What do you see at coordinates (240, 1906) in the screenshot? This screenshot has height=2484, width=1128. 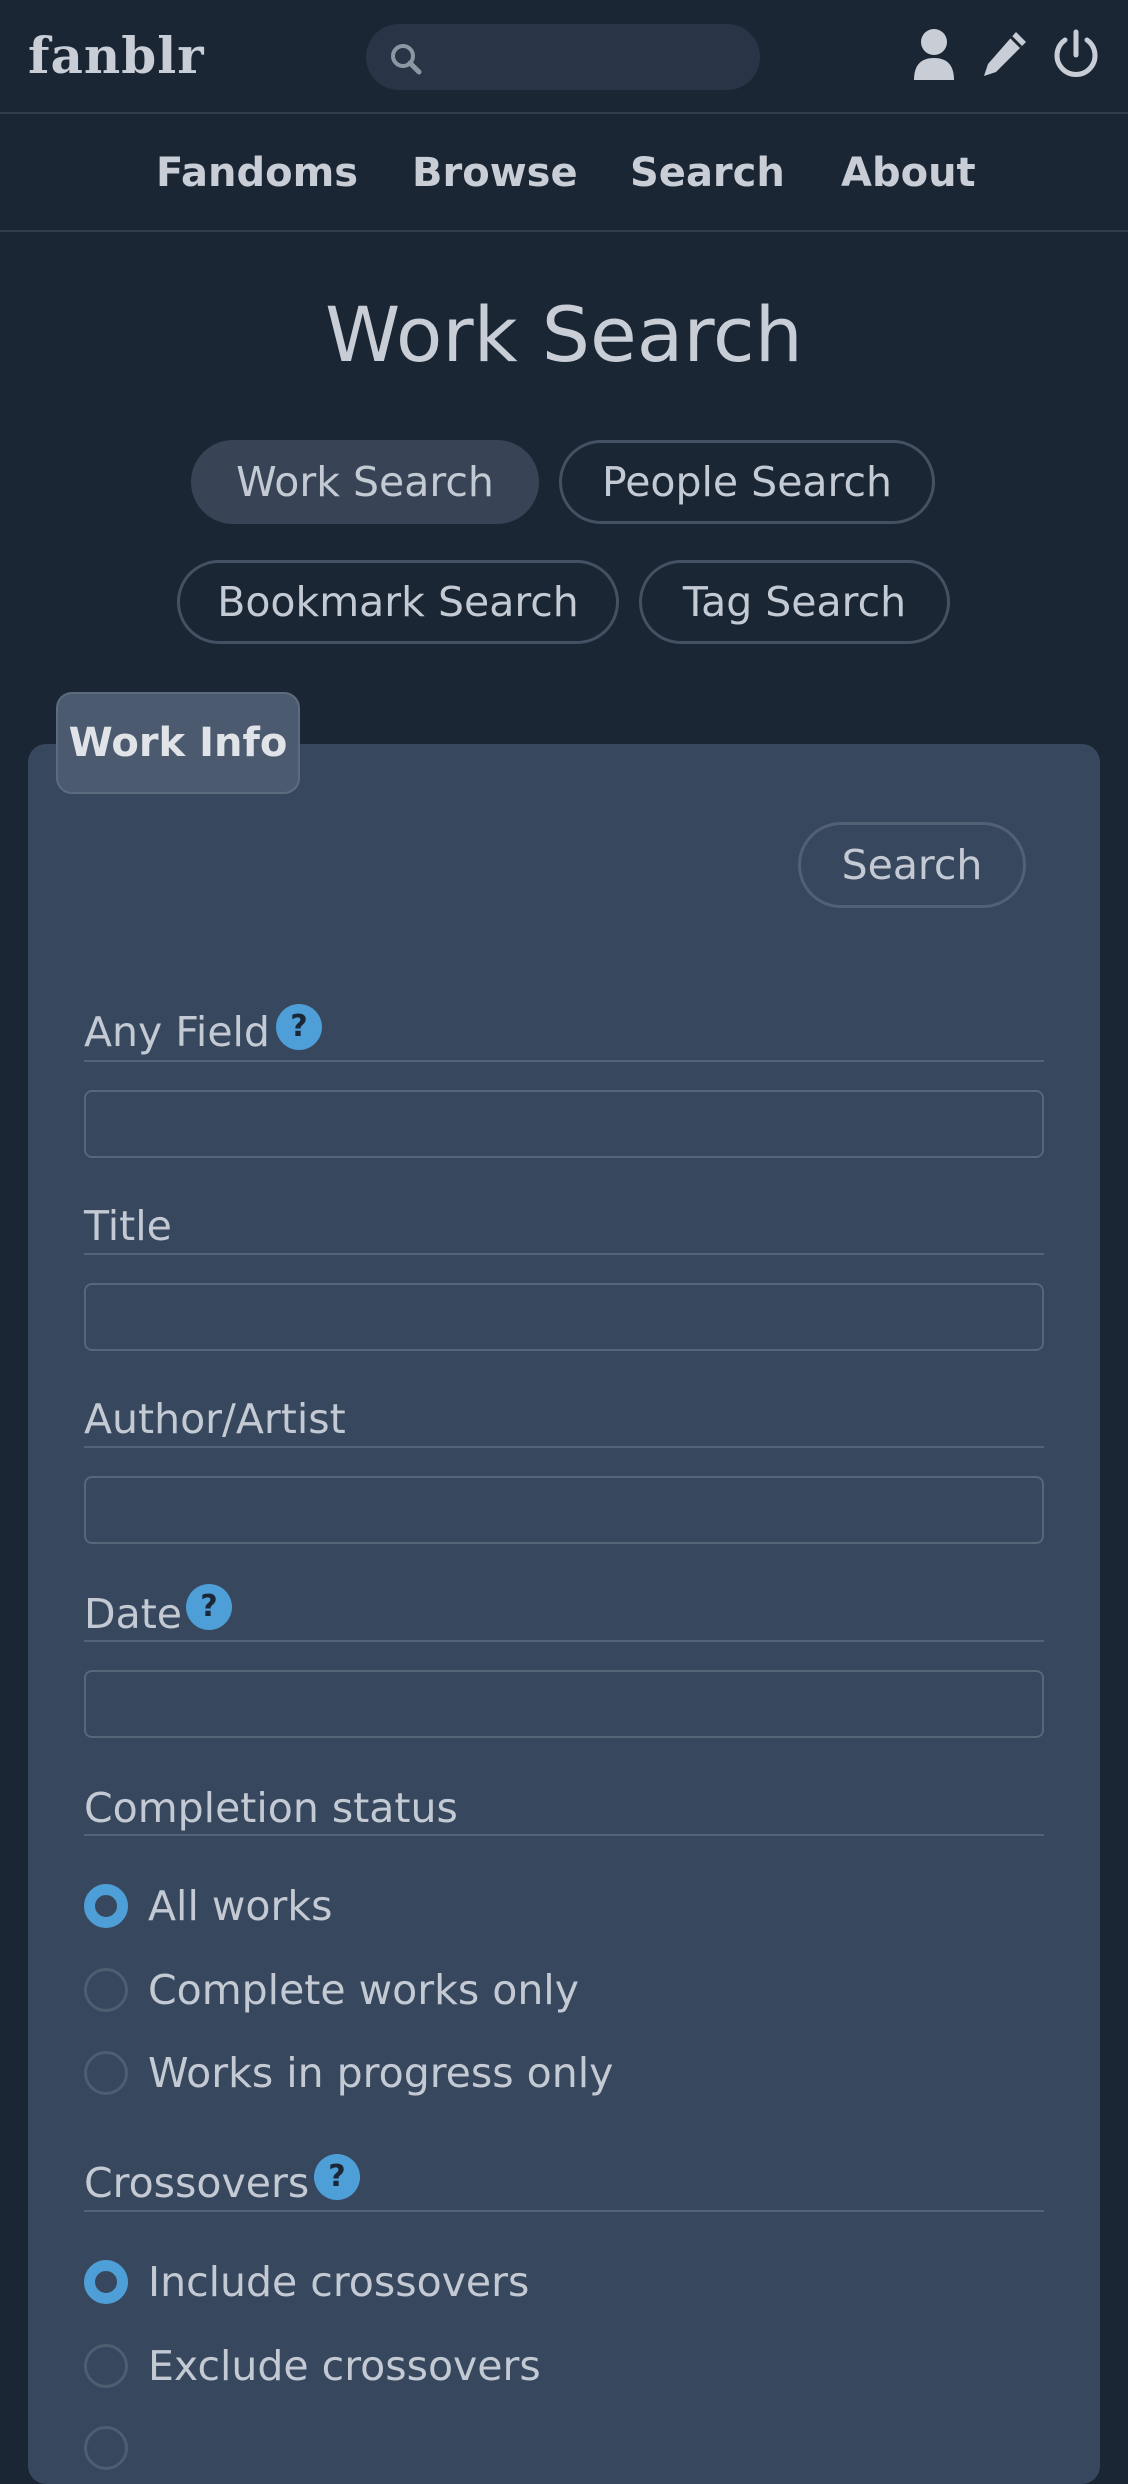 I see `radio-label: All works` at bounding box center [240, 1906].